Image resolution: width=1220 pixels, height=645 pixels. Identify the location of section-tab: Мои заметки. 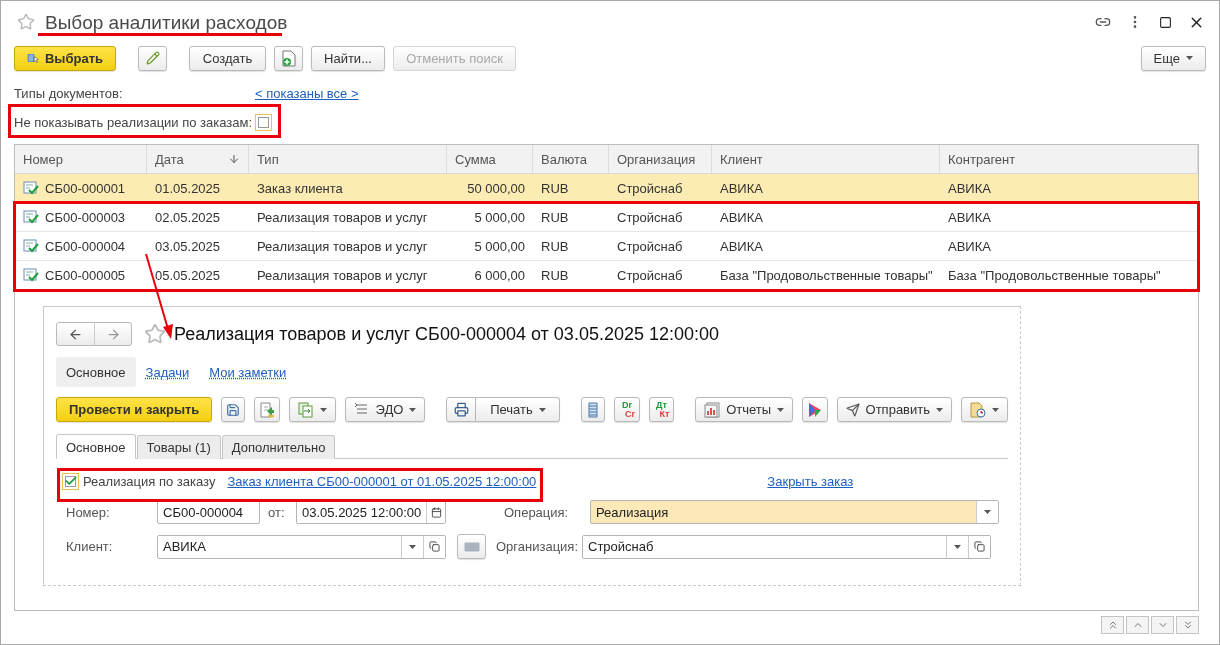
(248, 372).